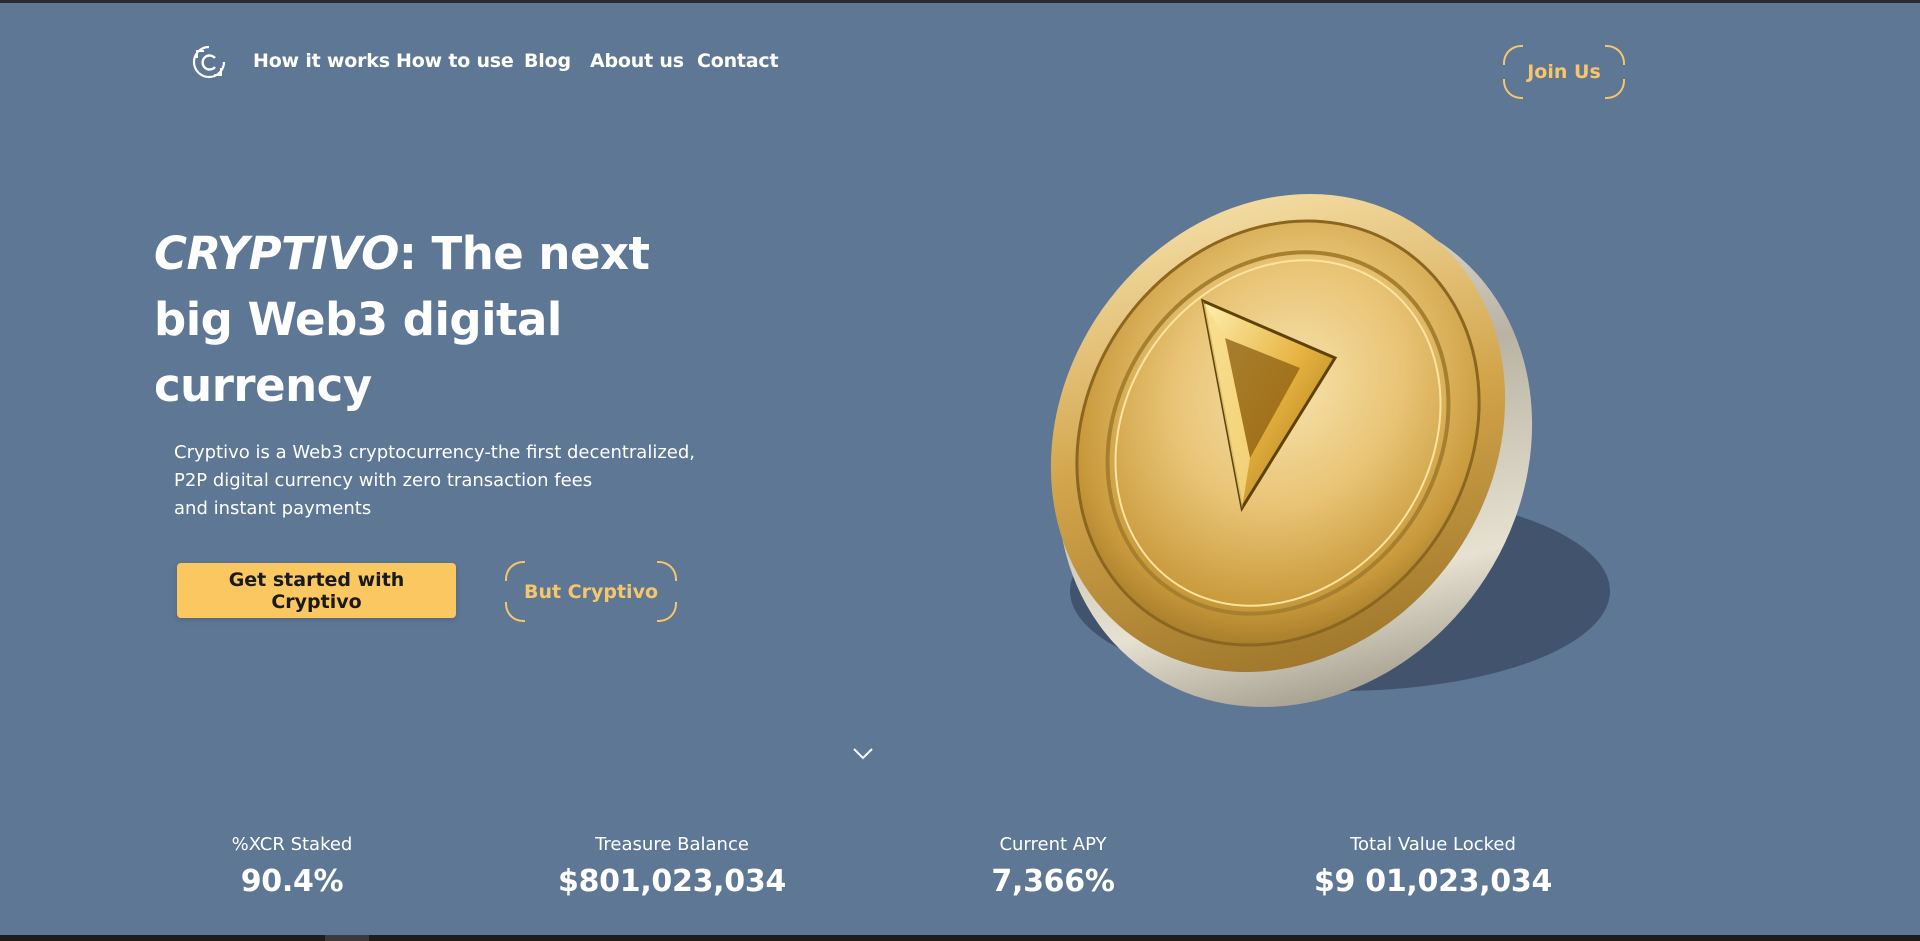 This screenshot has height=941, width=1920. I want to click on stat-current-apy: Current APY 7,366%, so click(1053, 868).